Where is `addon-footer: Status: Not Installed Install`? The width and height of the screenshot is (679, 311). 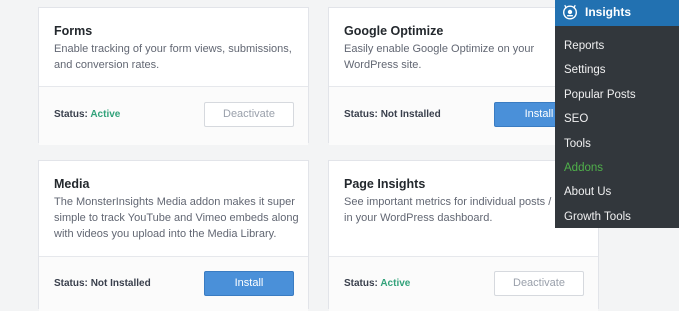 addon-footer: Status: Not Installed Install is located at coordinates (173, 283).